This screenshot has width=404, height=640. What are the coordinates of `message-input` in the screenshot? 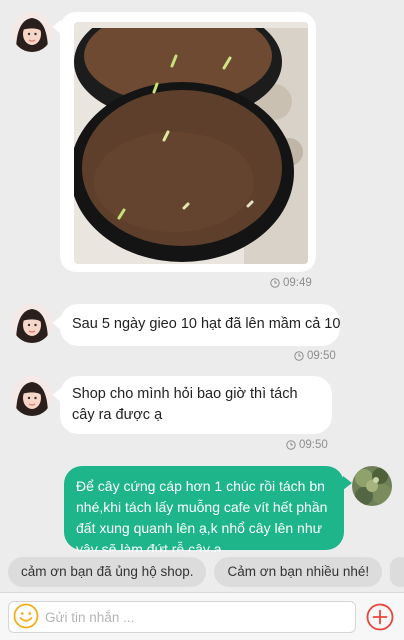 It's located at (182, 617).